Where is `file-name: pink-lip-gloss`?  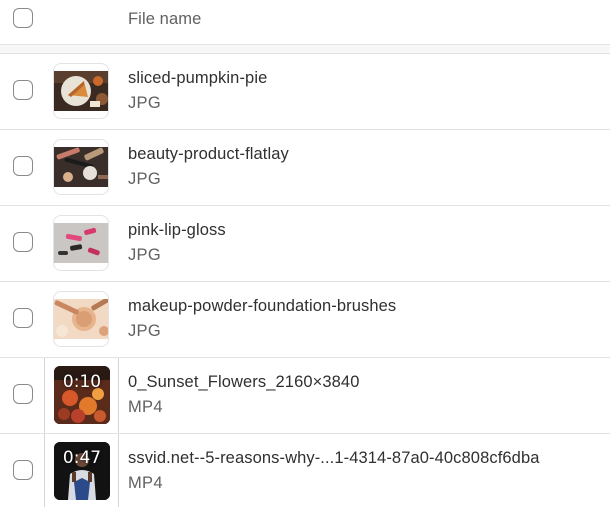 file-name: pink-lip-gloss is located at coordinates (177, 230).